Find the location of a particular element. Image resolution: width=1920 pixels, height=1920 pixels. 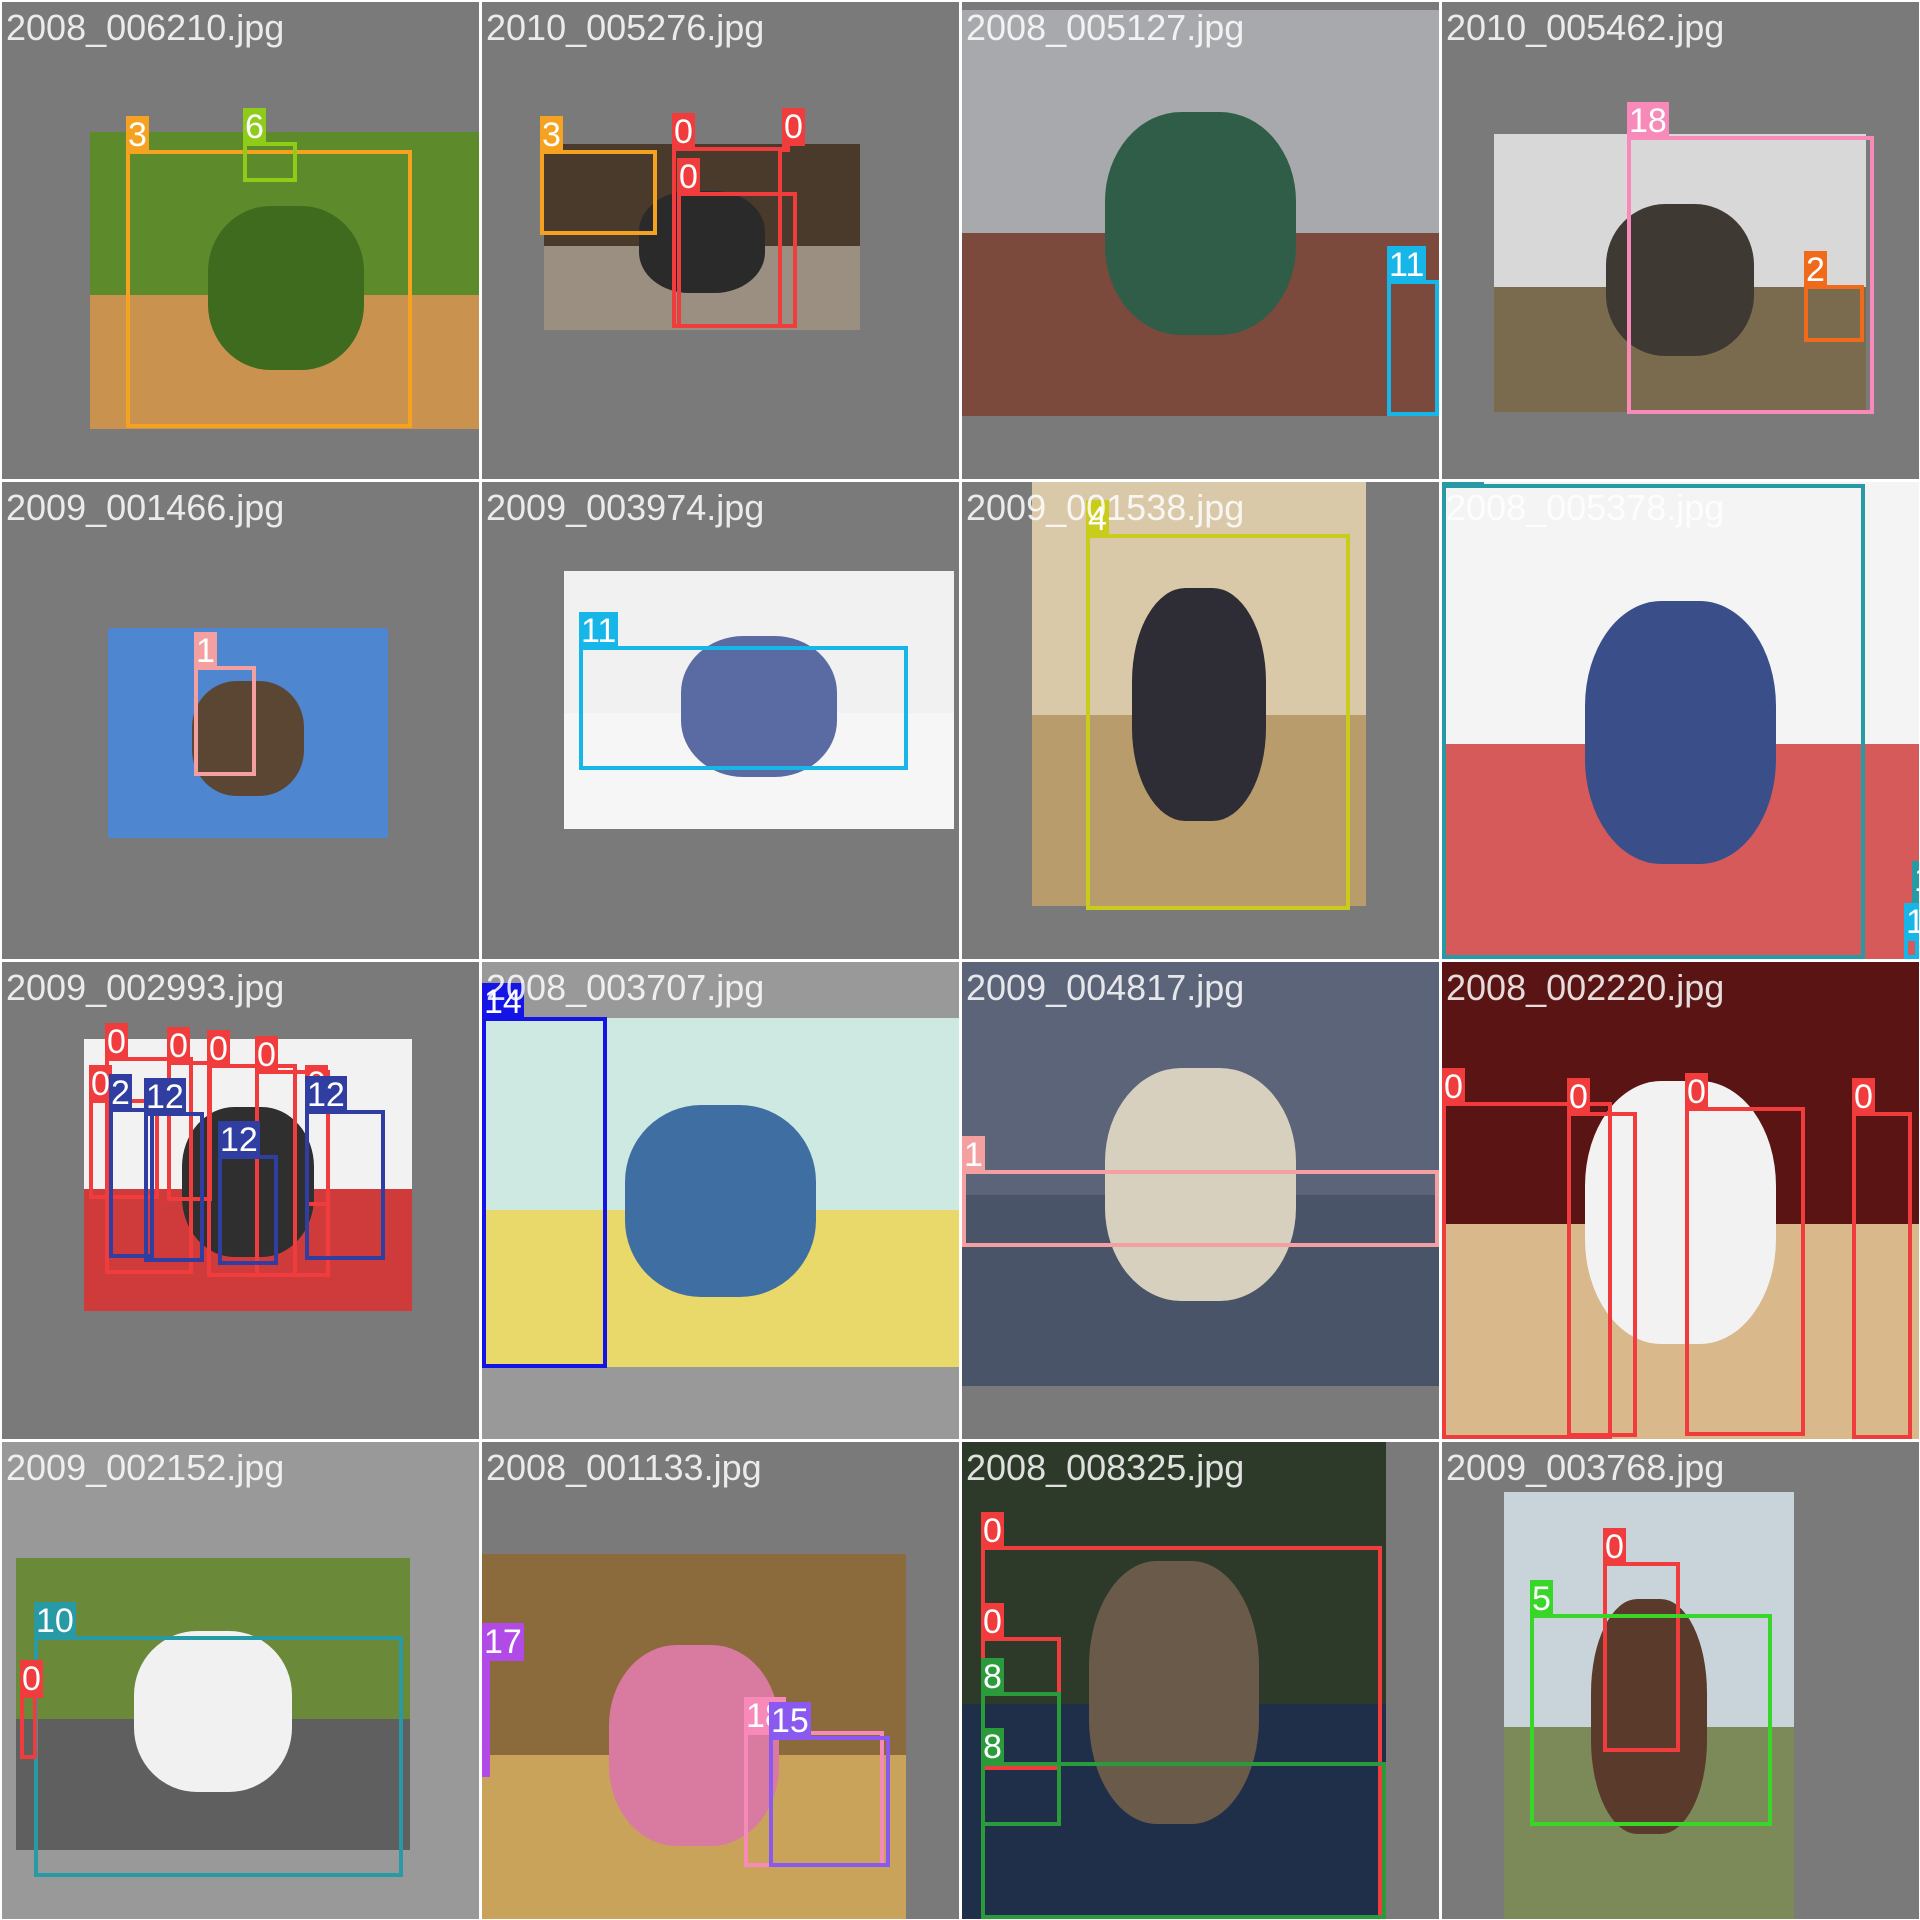

bounding-box: 5 is located at coordinates (1651, 1703).